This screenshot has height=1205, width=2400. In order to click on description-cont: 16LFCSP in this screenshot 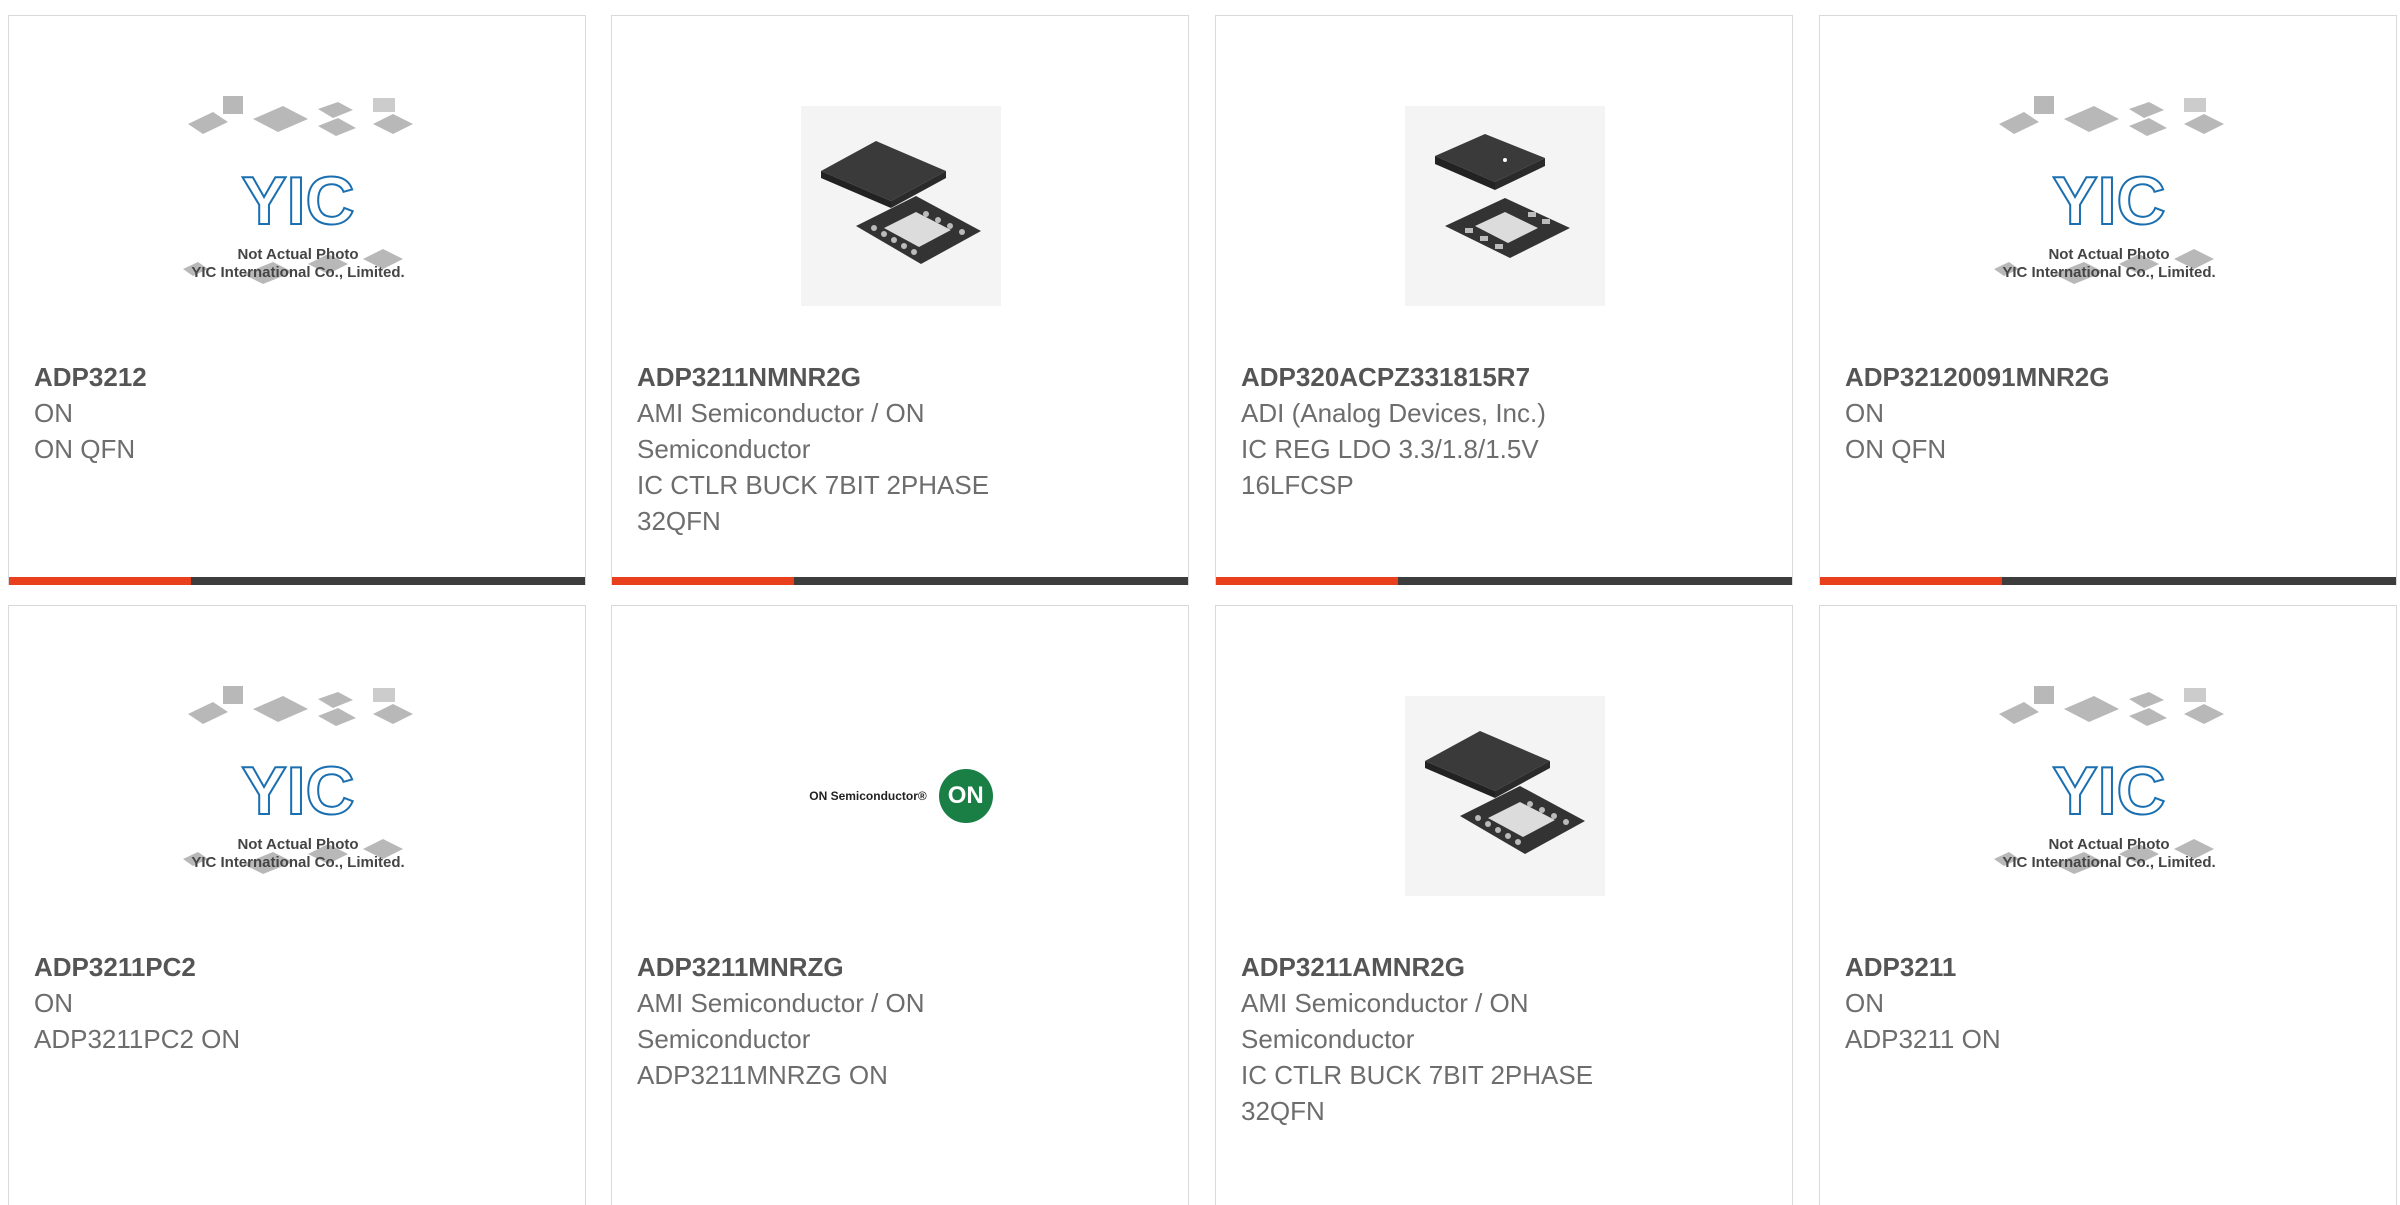, I will do `click(1297, 485)`.